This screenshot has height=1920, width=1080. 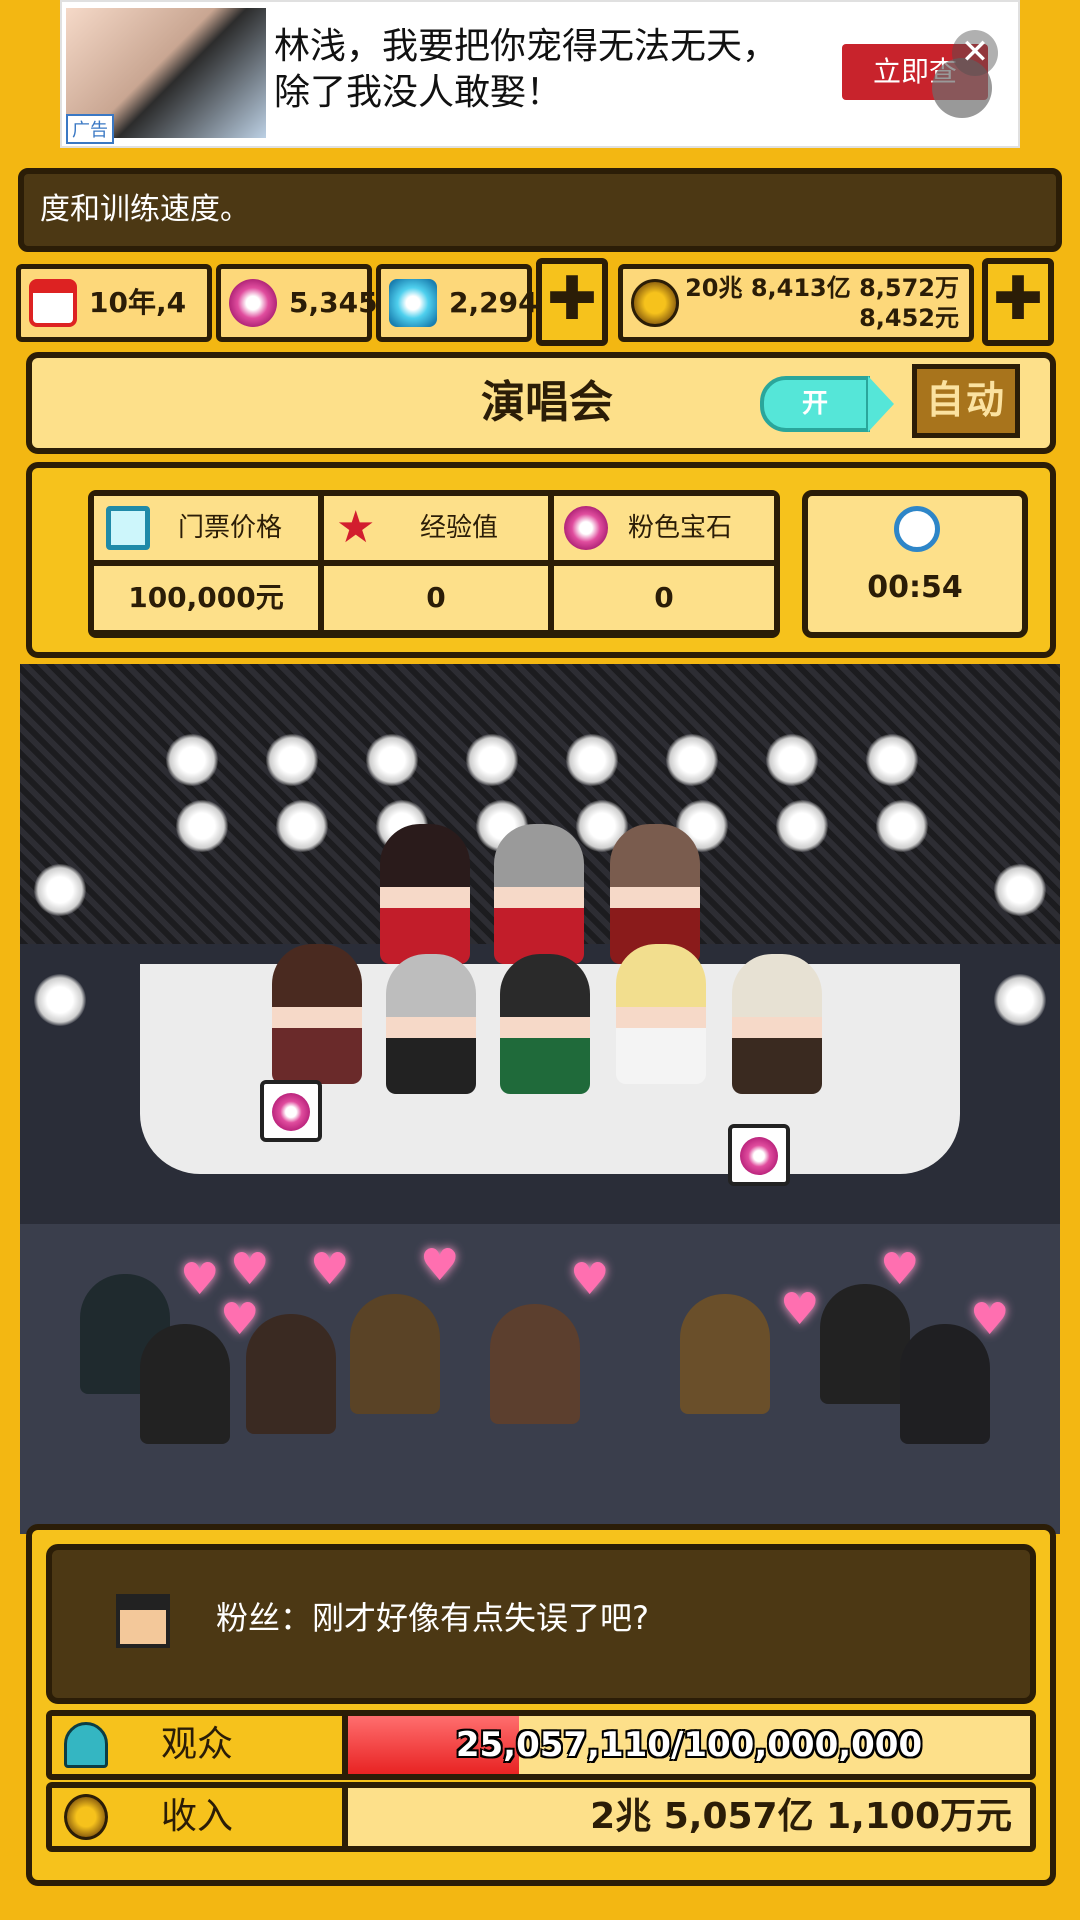 I want to click on income-label-cell: 收入, so click(x=197, y=1817).